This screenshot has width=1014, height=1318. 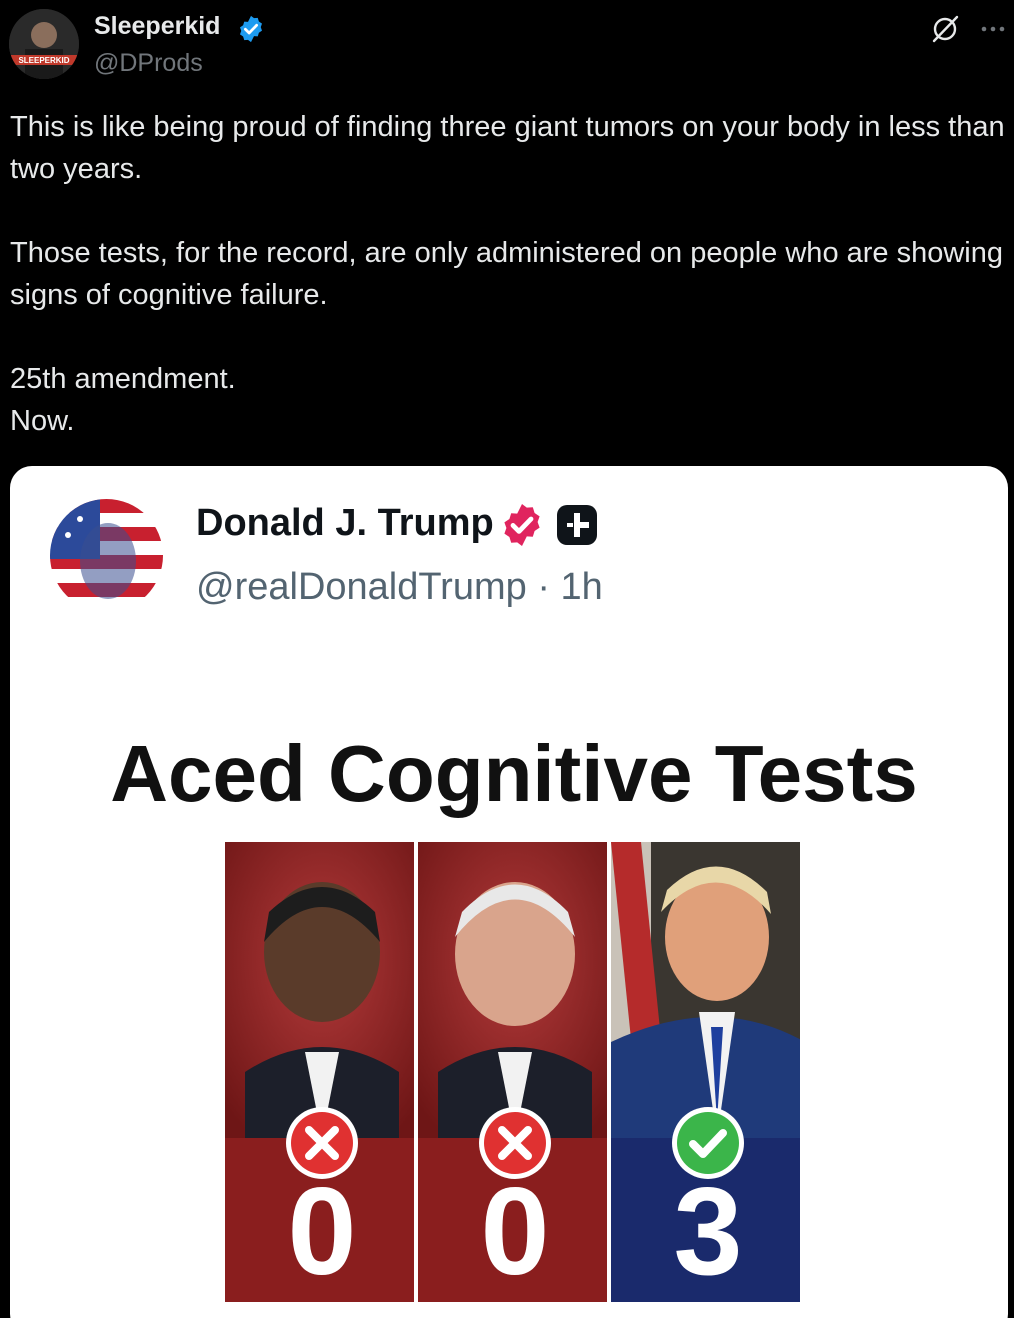 What do you see at coordinates (361, 587) in the screenshot?
I see `embedded-handle: @realDonaldTrump` at bounding box center [361, 587].